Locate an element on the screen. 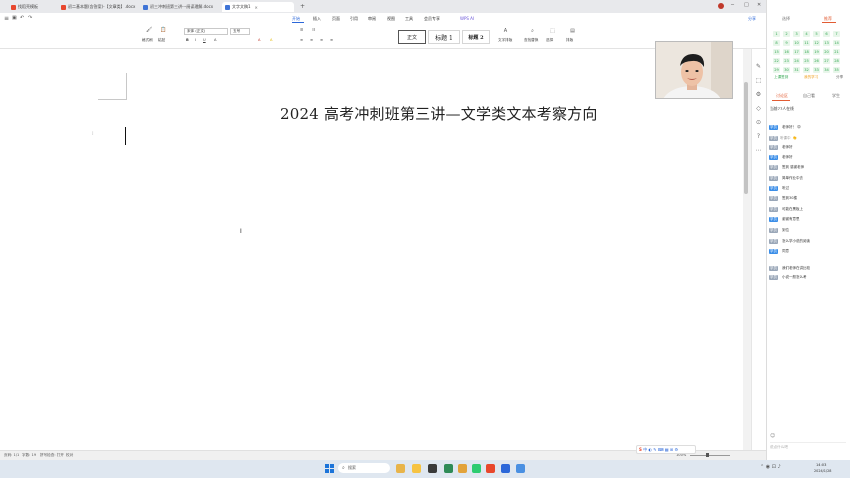 The image size is (850, 478). emoji-icon: ☺ is located at coordinates (772, 436).